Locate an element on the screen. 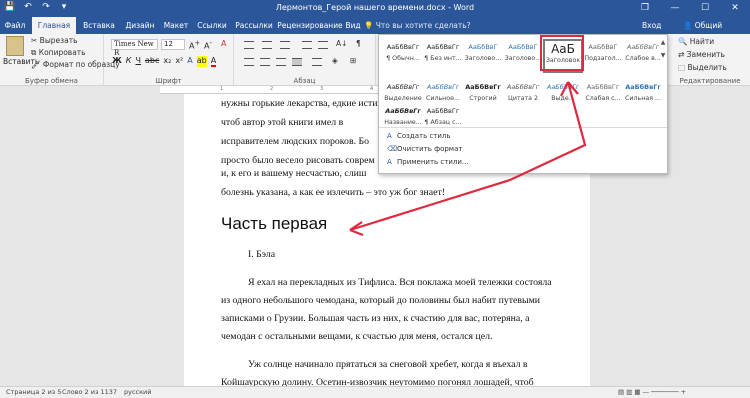 The width and height of the screenshot is (750, 398). page-count: Страница 2 из 5 is located at coordinates (33, 392).